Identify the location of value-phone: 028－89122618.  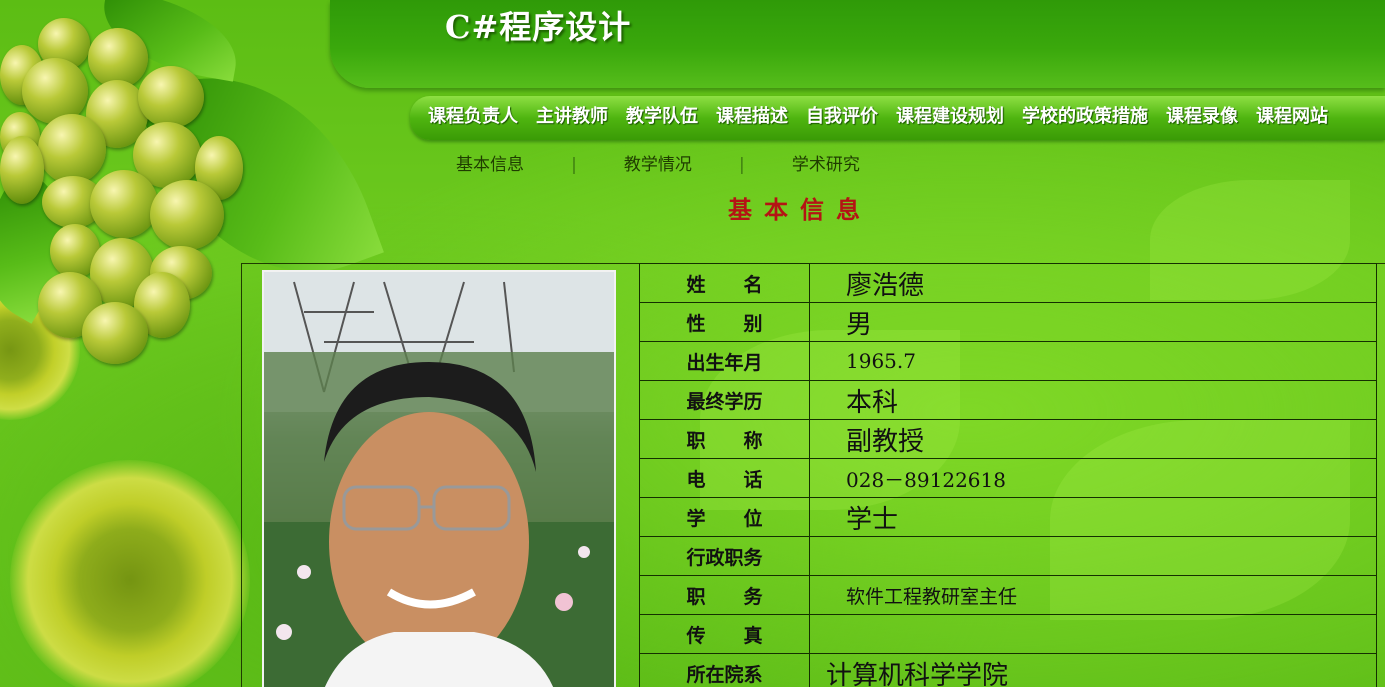
(1093, 478).